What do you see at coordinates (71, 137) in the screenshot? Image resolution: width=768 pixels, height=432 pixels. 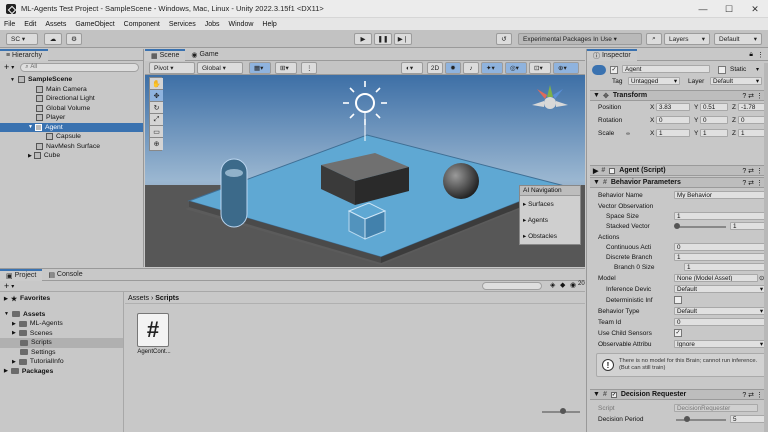 I see `hierarchy-item-capsule: Capsule` at bounding box center [71, 137].